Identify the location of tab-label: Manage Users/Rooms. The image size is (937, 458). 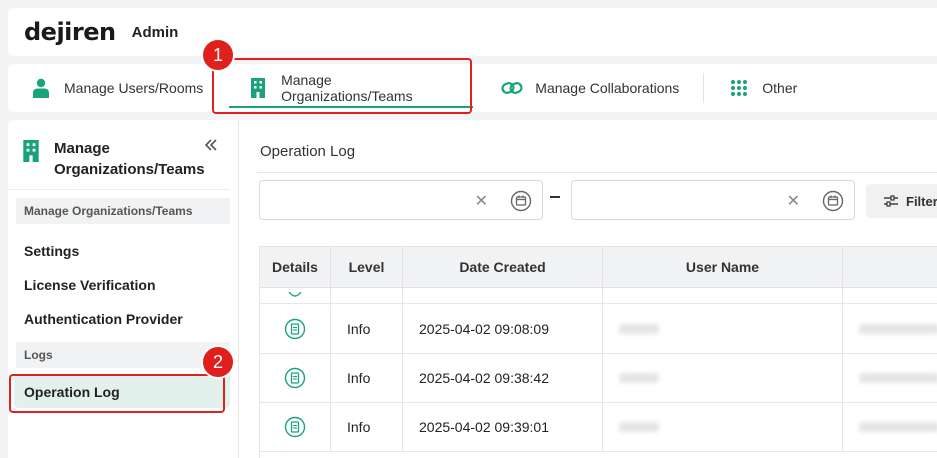
(134, 88).